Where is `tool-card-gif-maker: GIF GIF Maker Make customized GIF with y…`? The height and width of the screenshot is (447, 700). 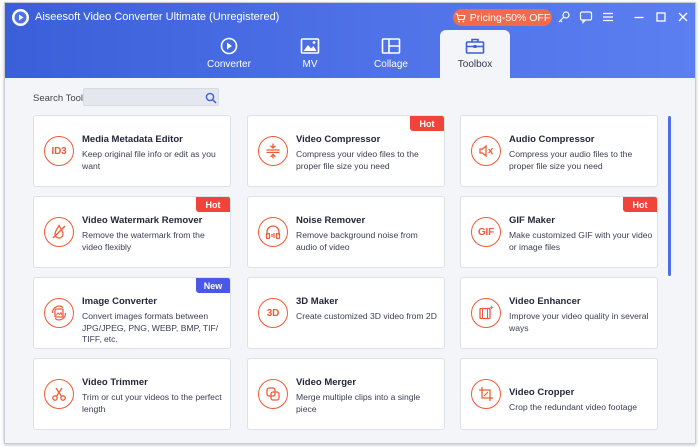 tool-card-gif-maker: GIF GIF Maker Make customized GIF with y… is located at coordinates (559, 232).